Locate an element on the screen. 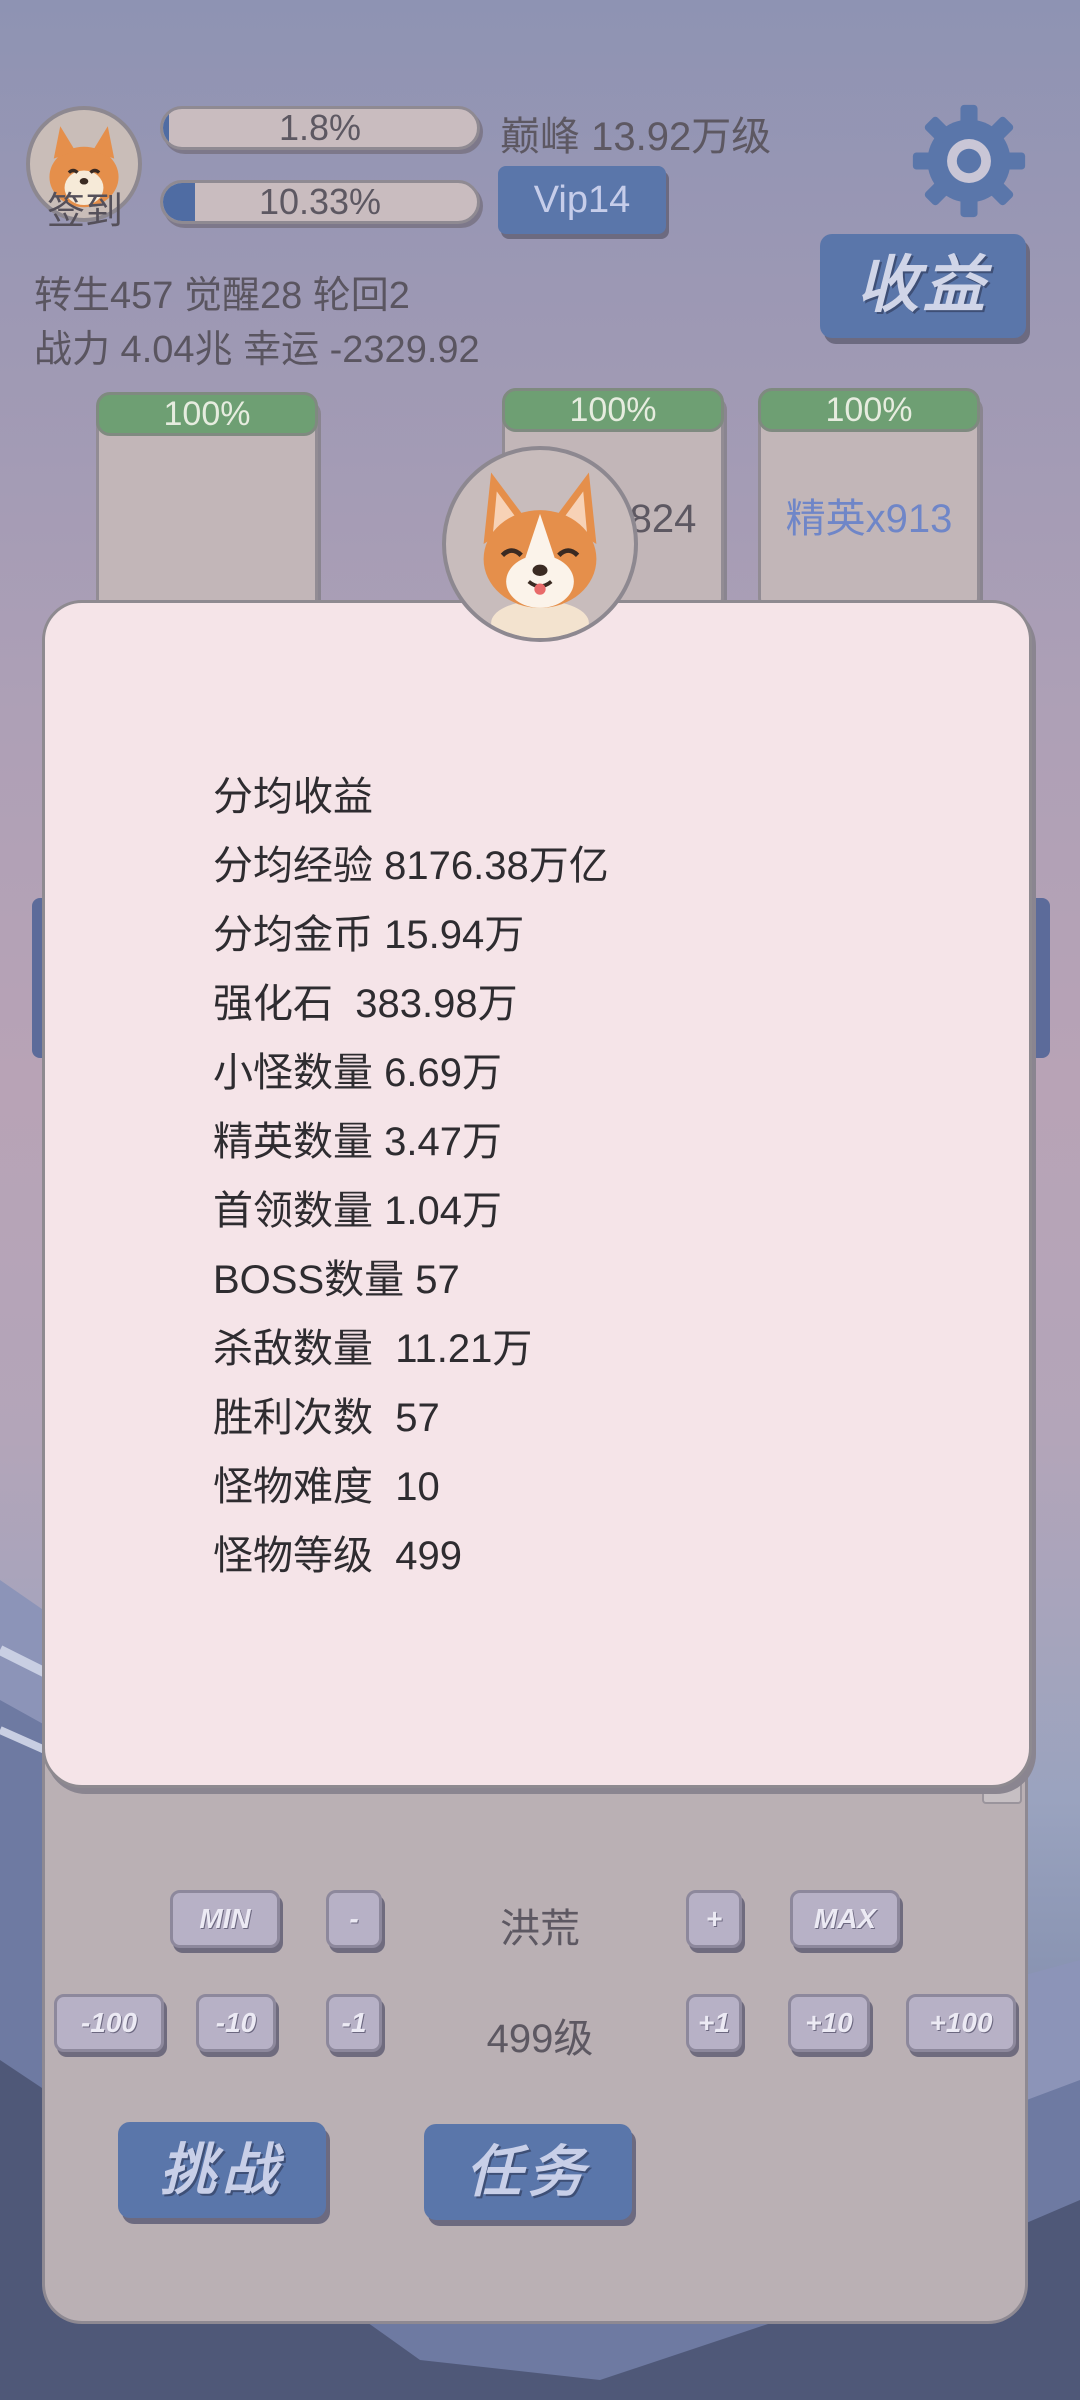 This screenshot has width=1080, height=2400. exp-progress-bar: 1.8% is located at coordinates (320, 128).